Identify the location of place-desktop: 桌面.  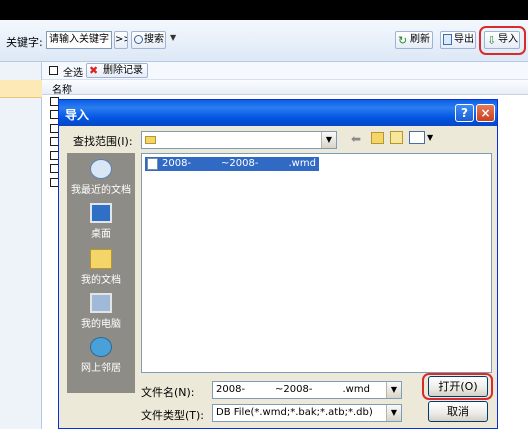
(101, 223).